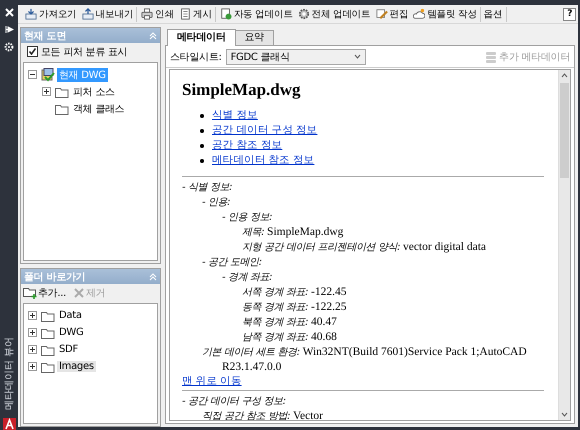 The width and height of the screenshot is (580, 430). I want to click on tree-item: SDF, so click(68, 349).